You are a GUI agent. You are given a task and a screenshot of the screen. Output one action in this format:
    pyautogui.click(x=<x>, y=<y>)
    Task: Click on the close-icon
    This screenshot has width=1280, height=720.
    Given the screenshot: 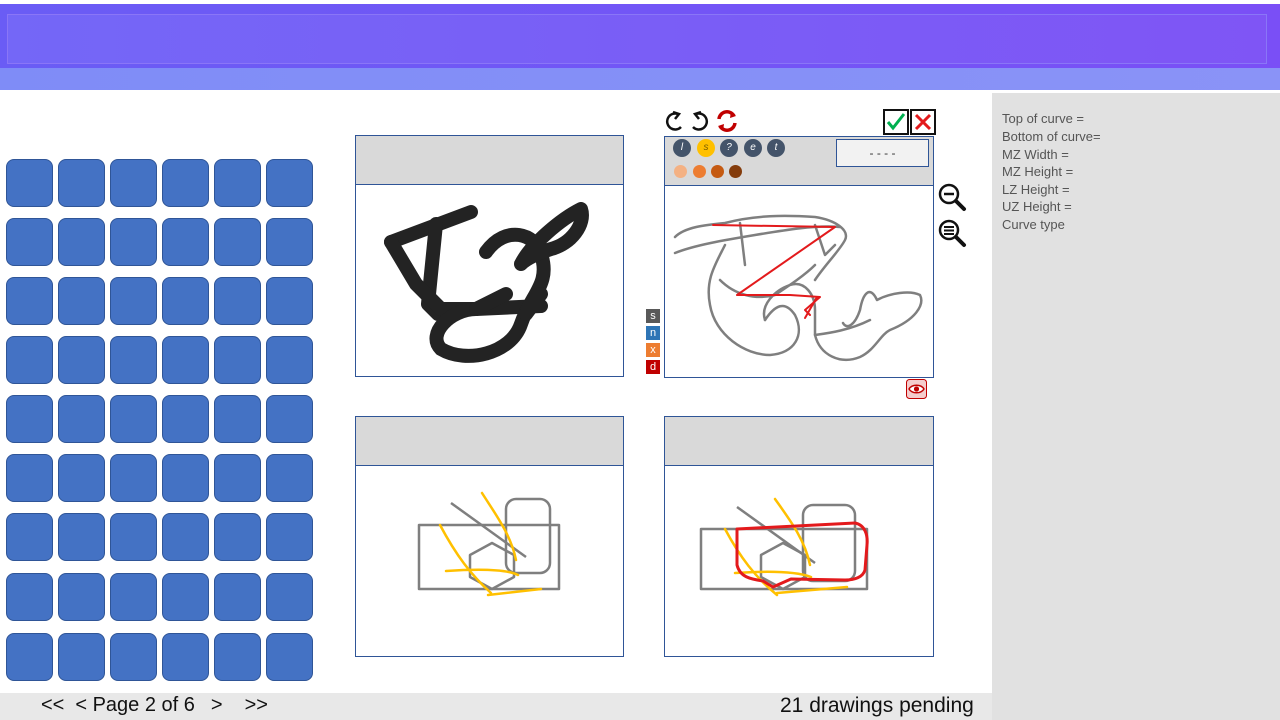 What is the action you would take?
    pyautogui.click(x=923, y=122)
    